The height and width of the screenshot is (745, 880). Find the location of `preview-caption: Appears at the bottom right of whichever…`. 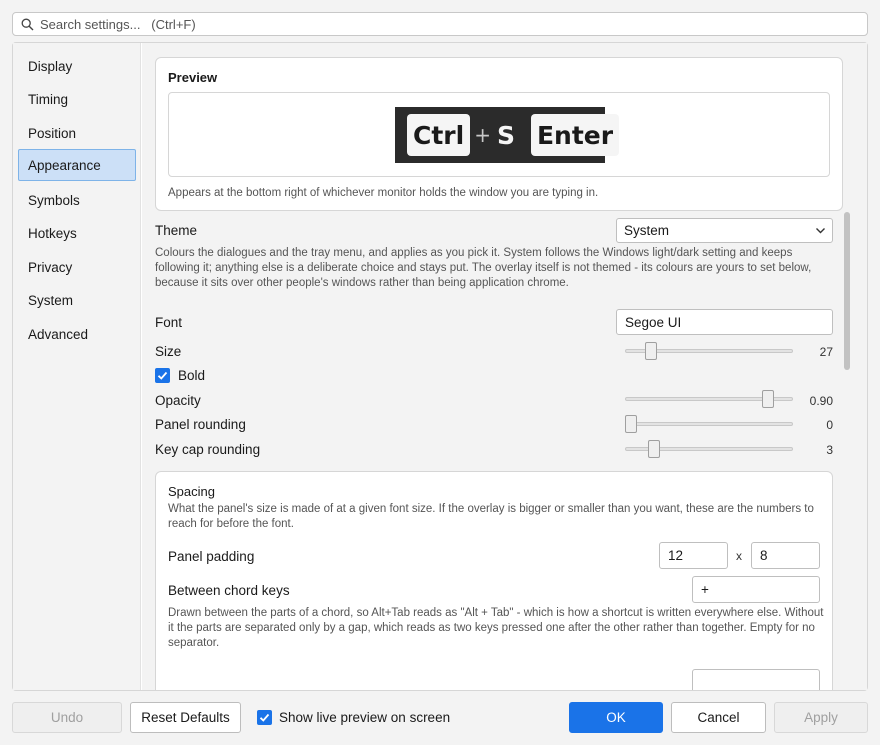

preview-caption: Appears at the bottom right of whichever… is located at coordinates (383, 193).